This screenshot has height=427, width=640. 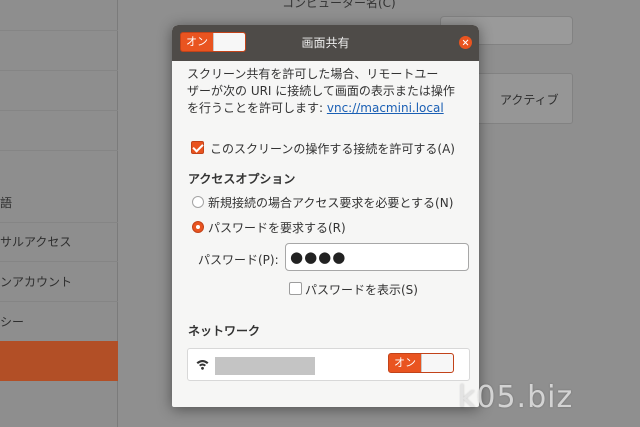 I want to click on close-icon, so click(x=465, y=42).